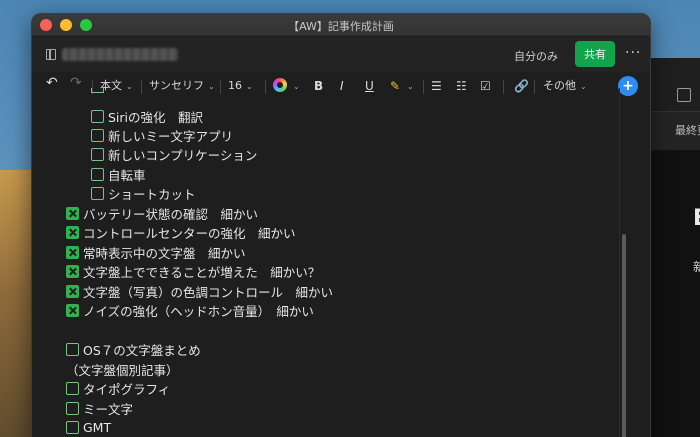 The height and width of the screenshot is (437, 700). I want to click on italic-button: I, so click(342, 86).